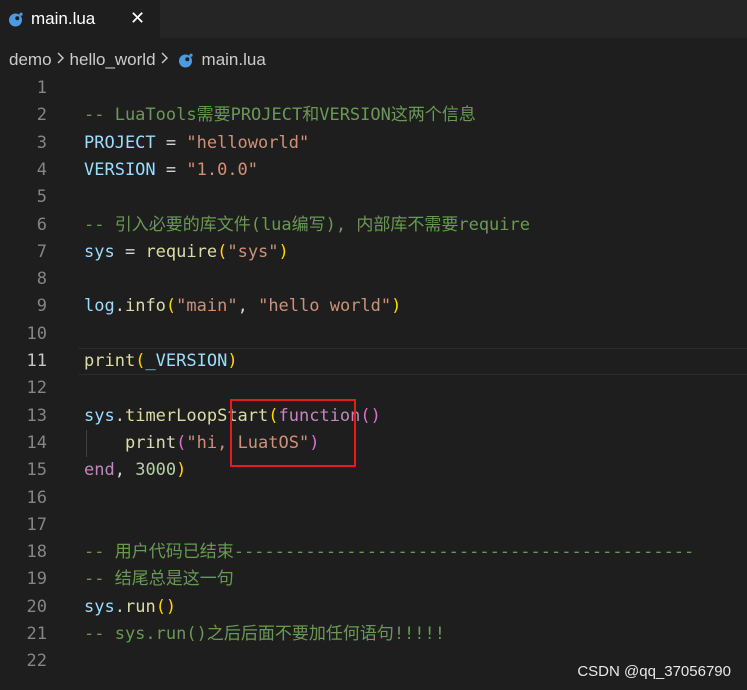 This screenshot has height=690, width=747. I want to click on code-line: 1, so click(373, 88).